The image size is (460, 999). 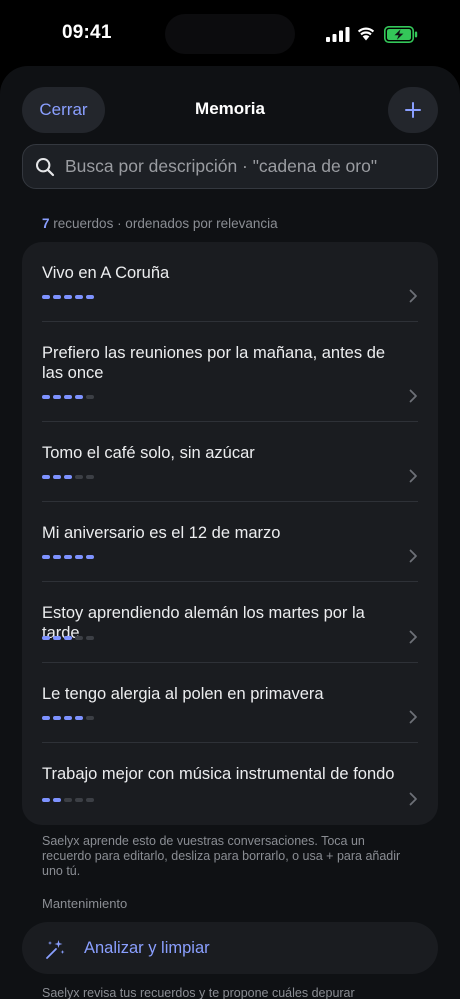 I want to click on sparkles-icon, so click(x=55, y=949).